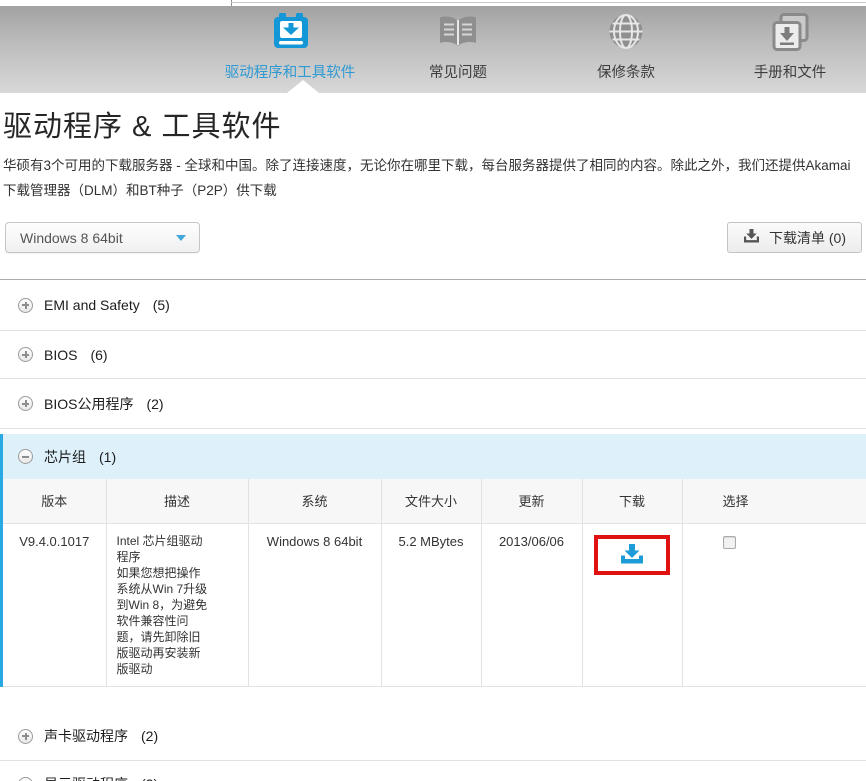 The height and width of the screenshot is (781, 866). I want to click on tab-label: 驱动程序和工具软件, so click(290, 73).